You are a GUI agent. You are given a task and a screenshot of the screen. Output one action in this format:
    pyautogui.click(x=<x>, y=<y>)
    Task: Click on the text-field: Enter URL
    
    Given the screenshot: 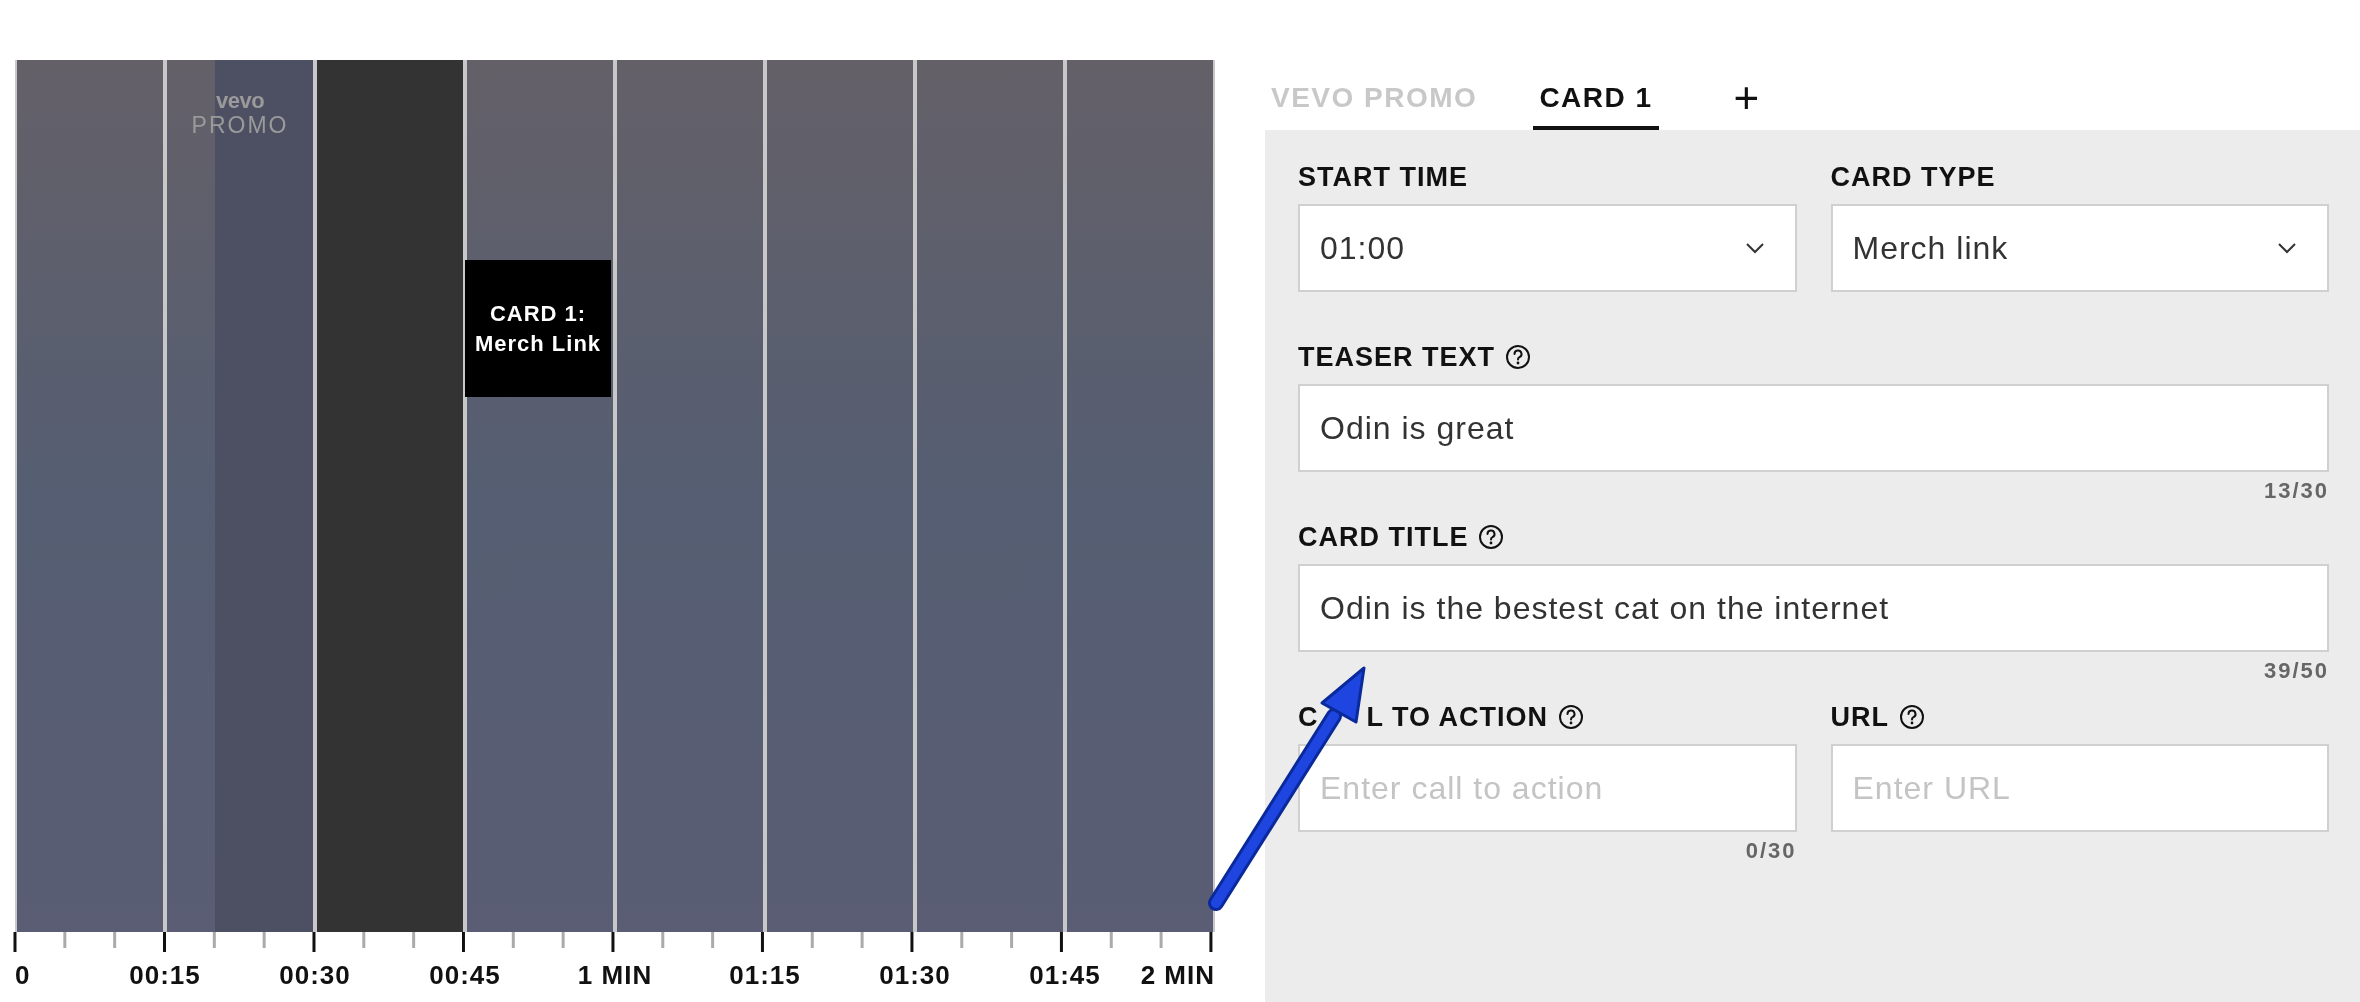 What is the action you would take?
    pyautogui.click(x=2079, y=788)
    